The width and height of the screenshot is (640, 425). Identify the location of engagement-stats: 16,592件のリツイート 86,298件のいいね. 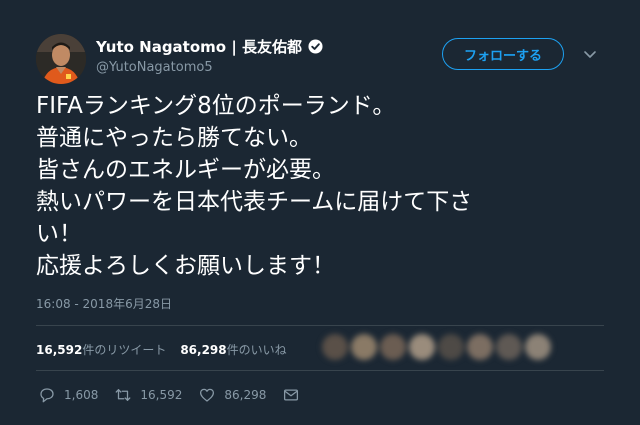
(161, 349).